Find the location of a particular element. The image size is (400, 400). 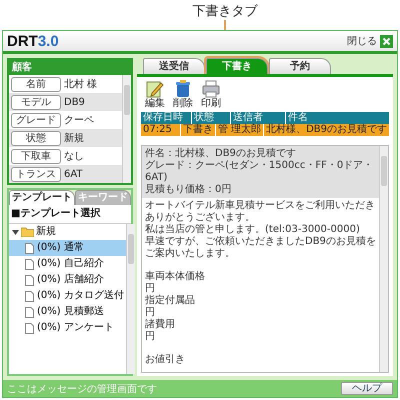

field-label: 名前 is located at coordinates (36, 84).